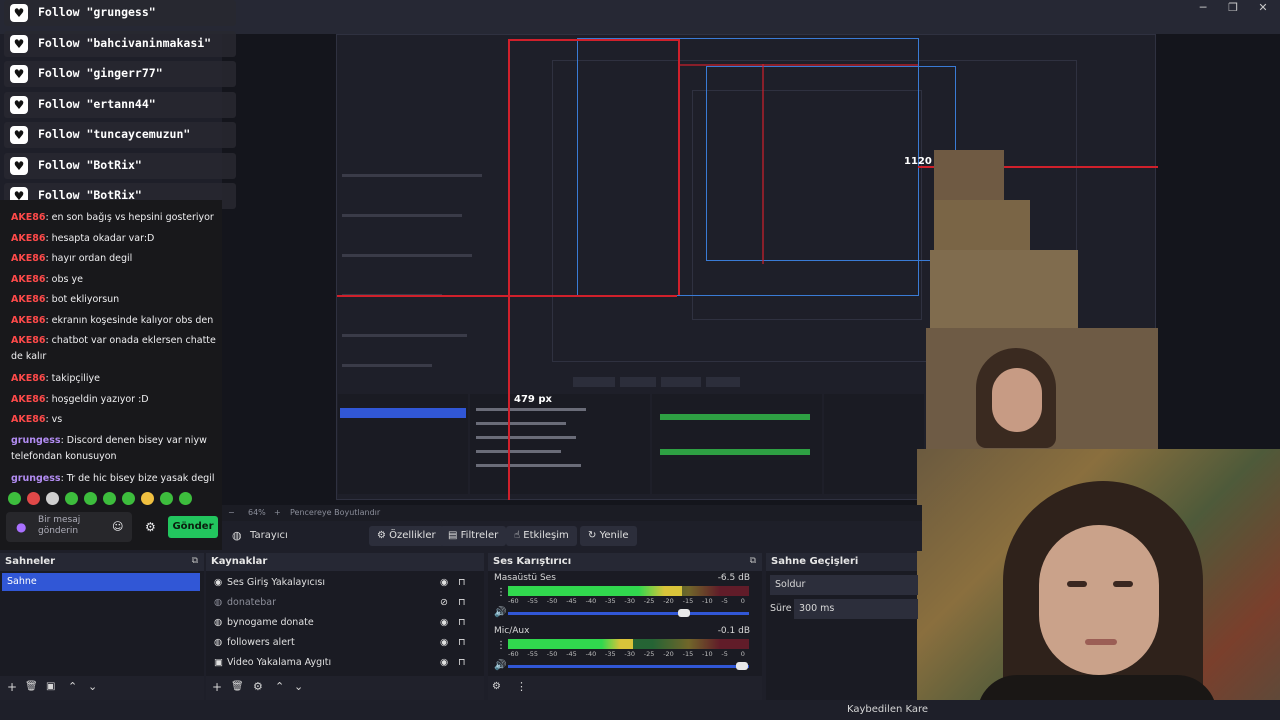 Image resolution: width=1280 pixels, height=720 pixels. I want to click on source-item: ◍ followers alert ◉ ⊓, so click(337, 643).